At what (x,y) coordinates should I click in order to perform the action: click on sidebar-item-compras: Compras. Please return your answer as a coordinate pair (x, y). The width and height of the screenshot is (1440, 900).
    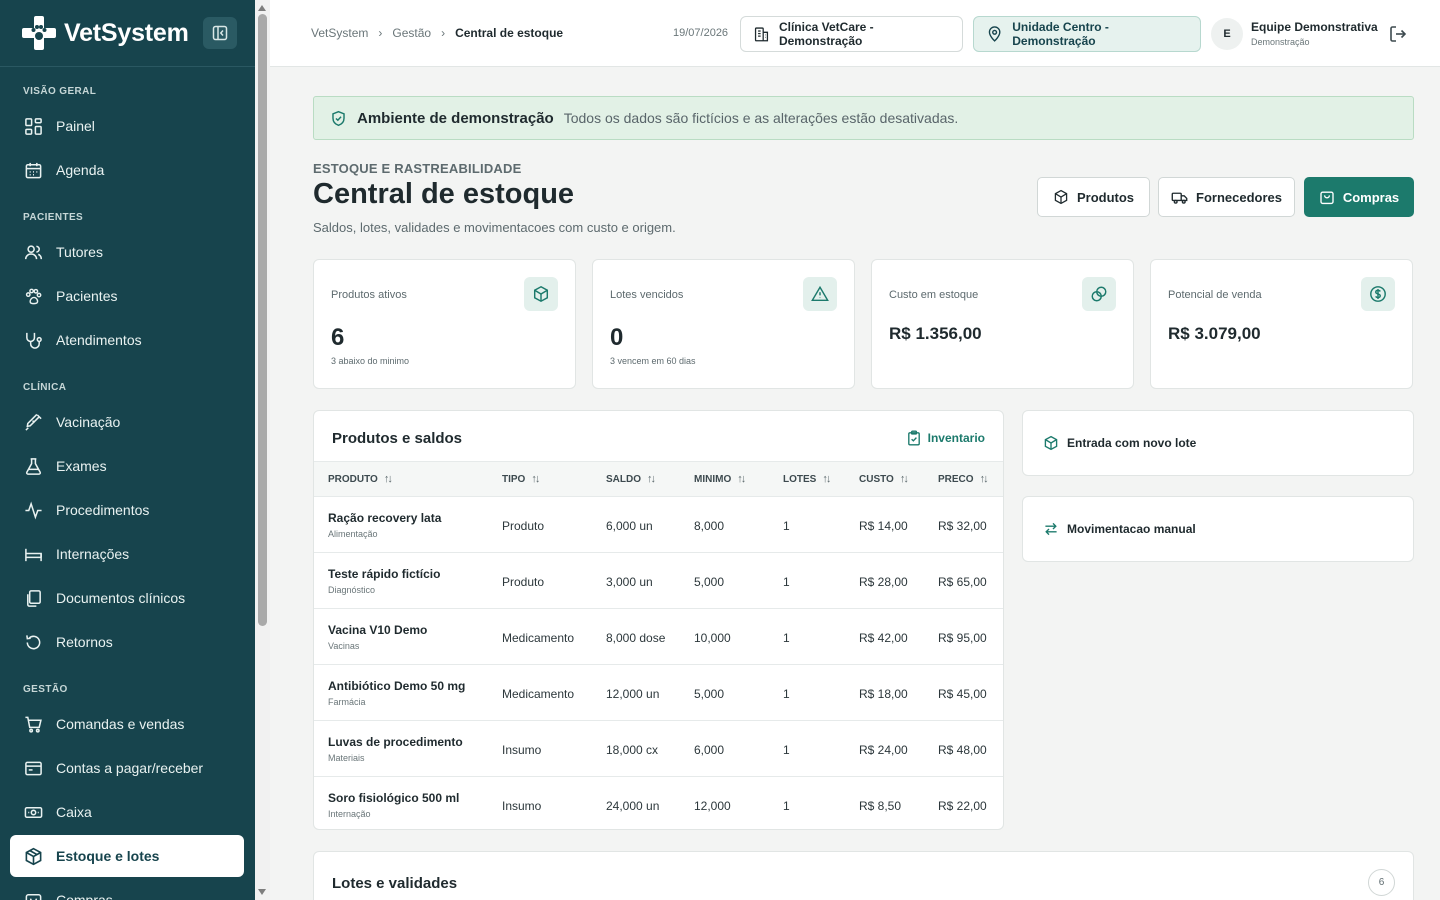
    Looking at the image, I should click on (127, 889).